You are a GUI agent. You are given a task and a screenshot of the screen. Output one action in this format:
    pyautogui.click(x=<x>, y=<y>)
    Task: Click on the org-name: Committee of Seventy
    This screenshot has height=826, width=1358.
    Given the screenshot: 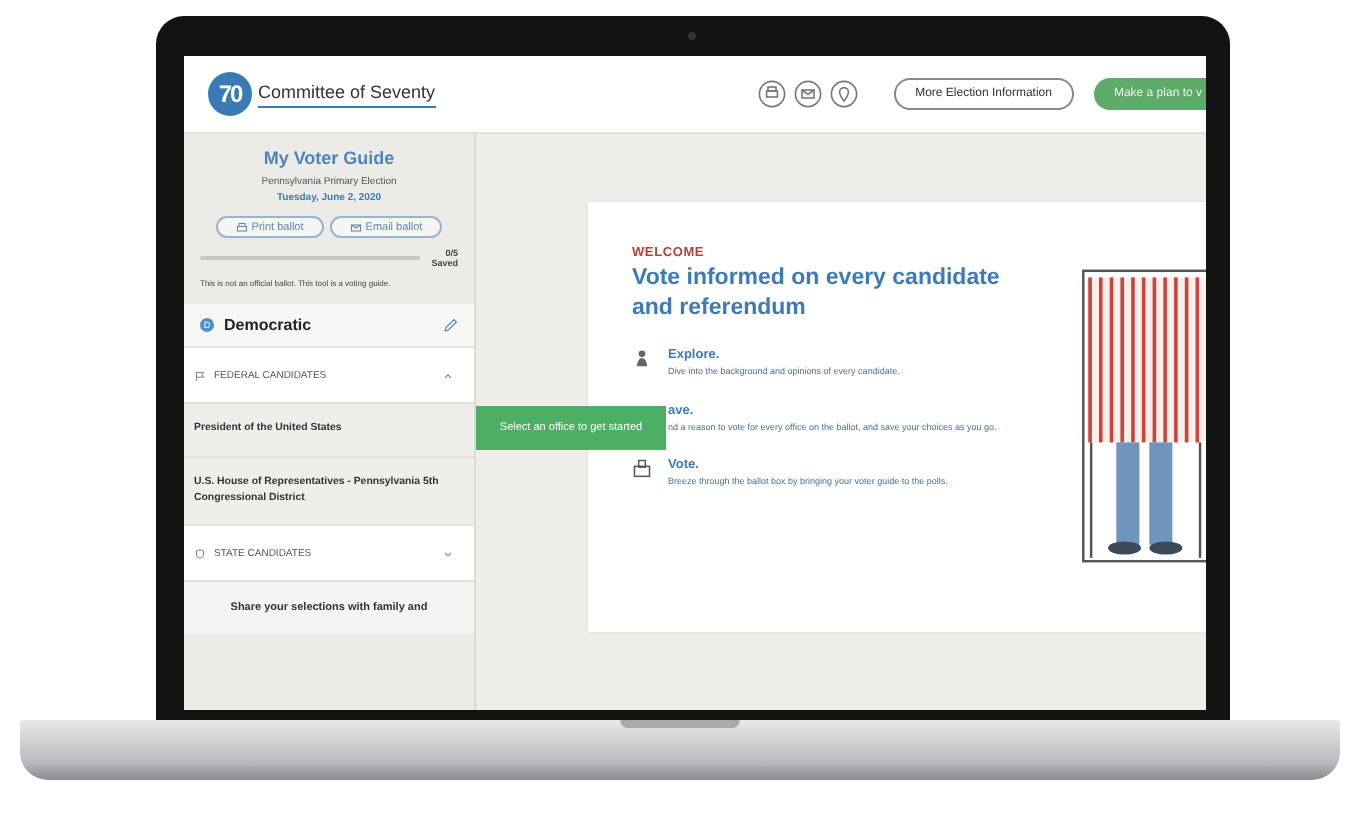 What is the action you would take?
    pyautogui.click(x=347, y=94)
    